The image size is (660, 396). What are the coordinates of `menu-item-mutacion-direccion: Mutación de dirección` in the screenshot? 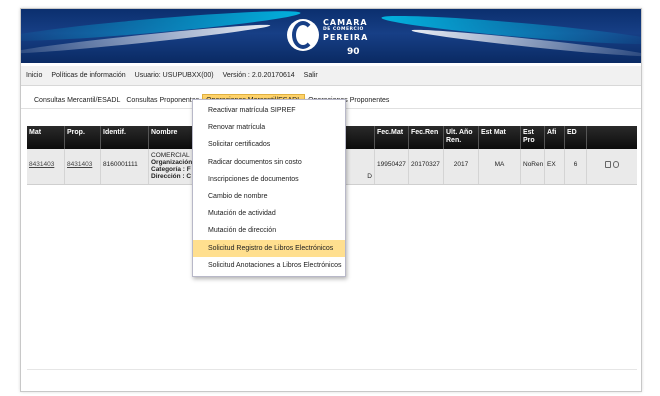 It's located at (269, 230).